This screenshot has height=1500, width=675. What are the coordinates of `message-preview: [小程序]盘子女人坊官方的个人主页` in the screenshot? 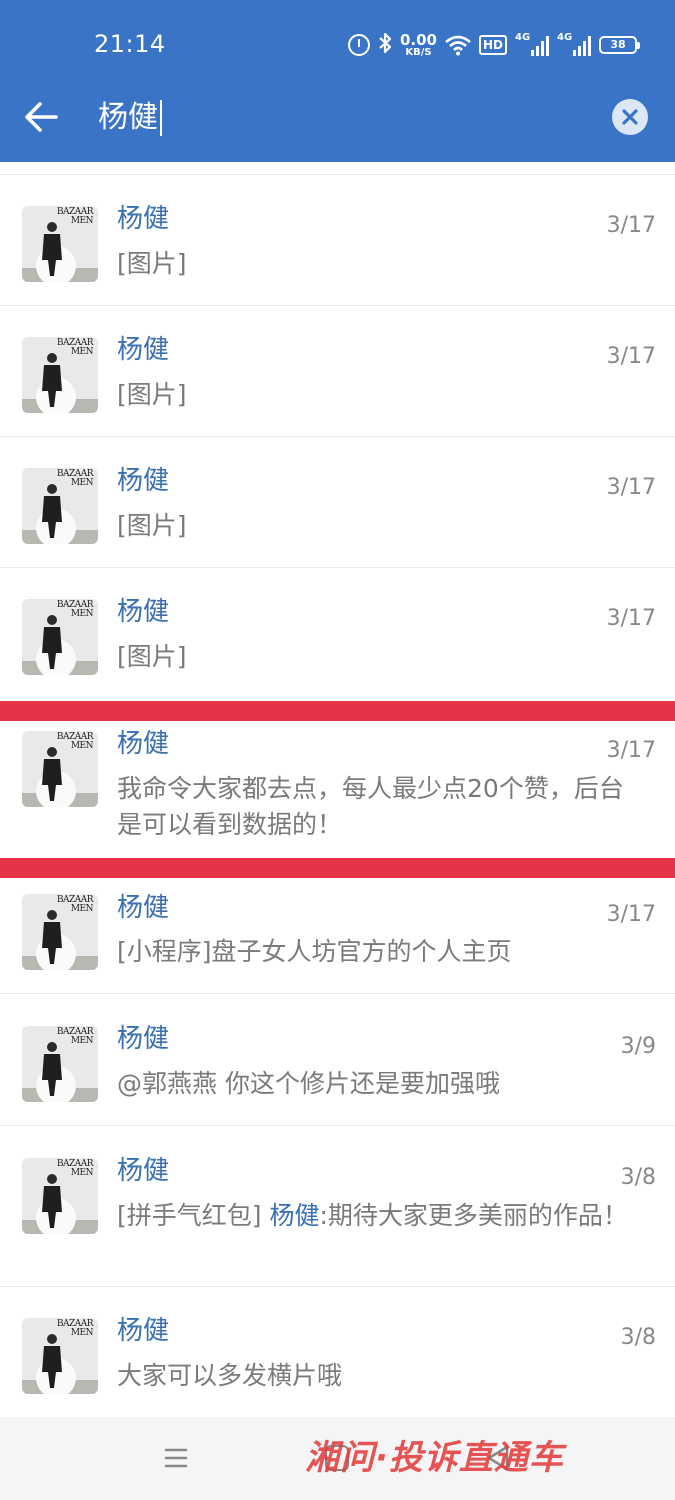 It's located at (314, 951).